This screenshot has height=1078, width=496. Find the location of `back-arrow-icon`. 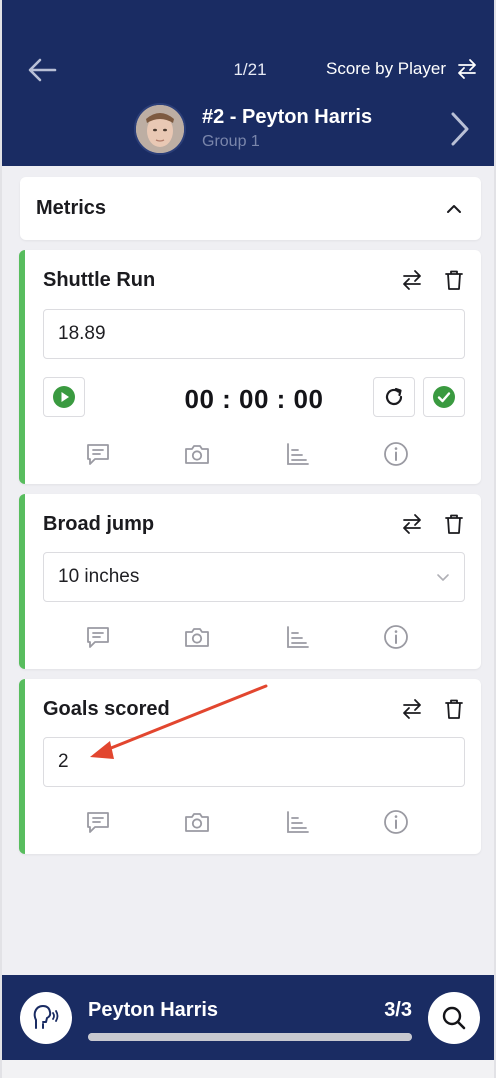

back-arrow-icon is located at coordinates (42, 70).